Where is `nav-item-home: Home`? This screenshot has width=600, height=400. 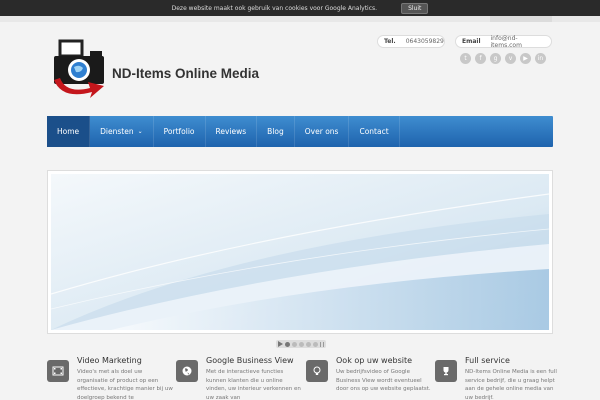
nav-item-home: Home is located at coordinates (69, 131).